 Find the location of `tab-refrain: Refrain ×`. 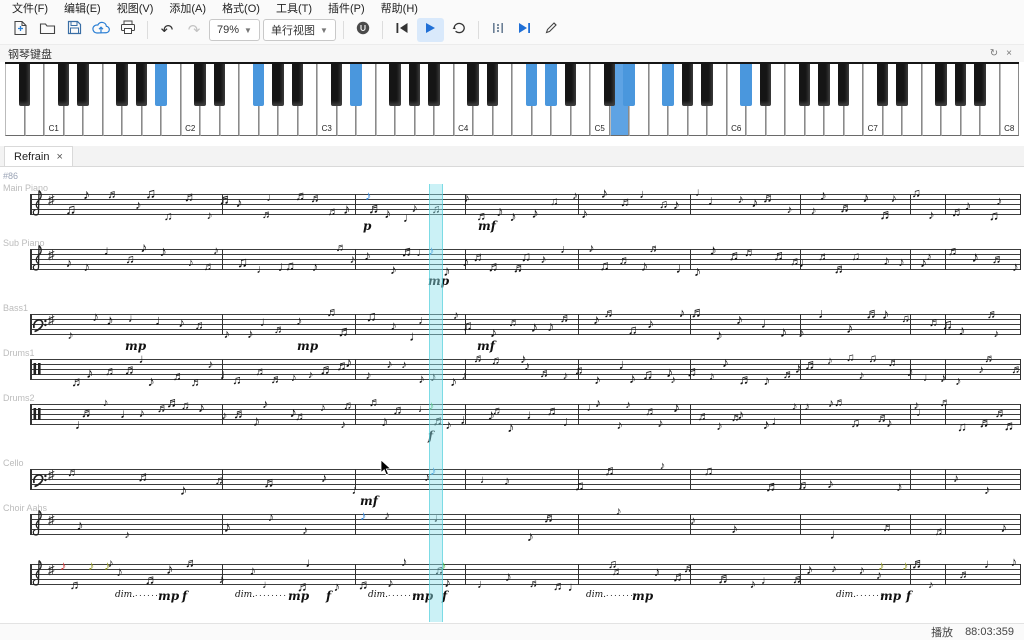

tab-refrain: Refrain × is located at coordinates (38, 156).